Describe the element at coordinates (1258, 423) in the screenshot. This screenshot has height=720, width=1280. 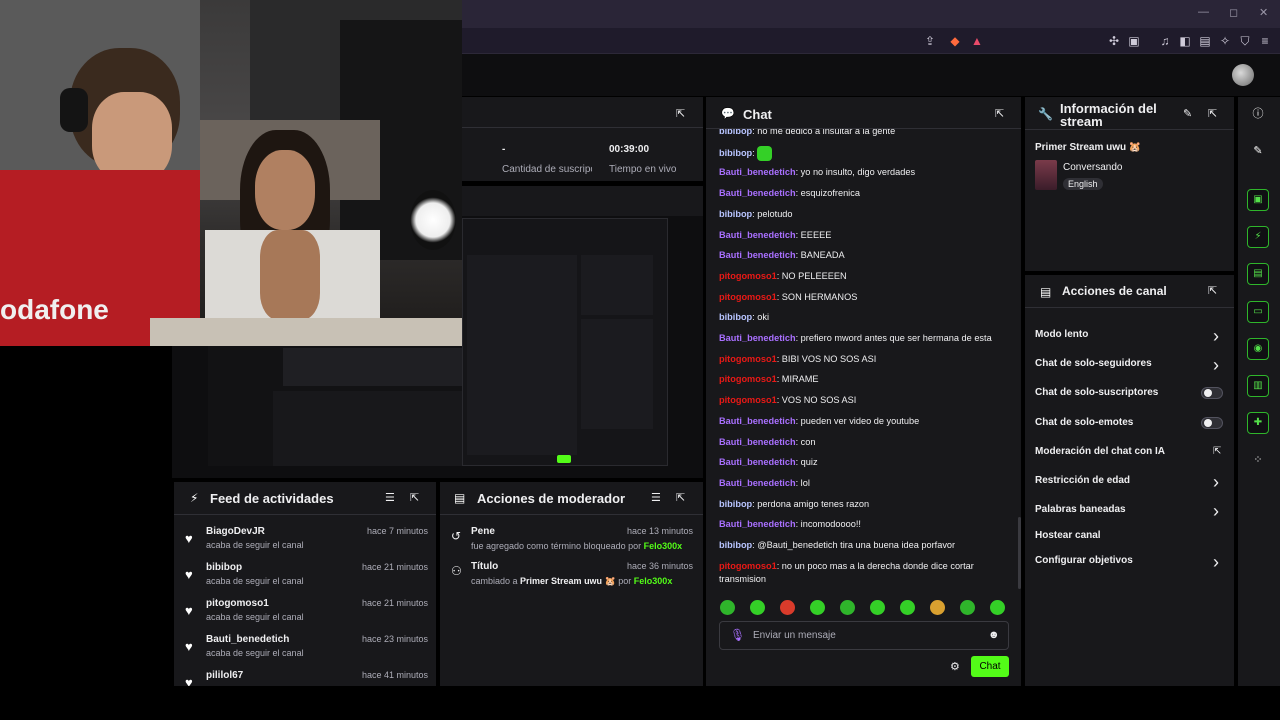
I see `wrench-icon: ✚` at that location.